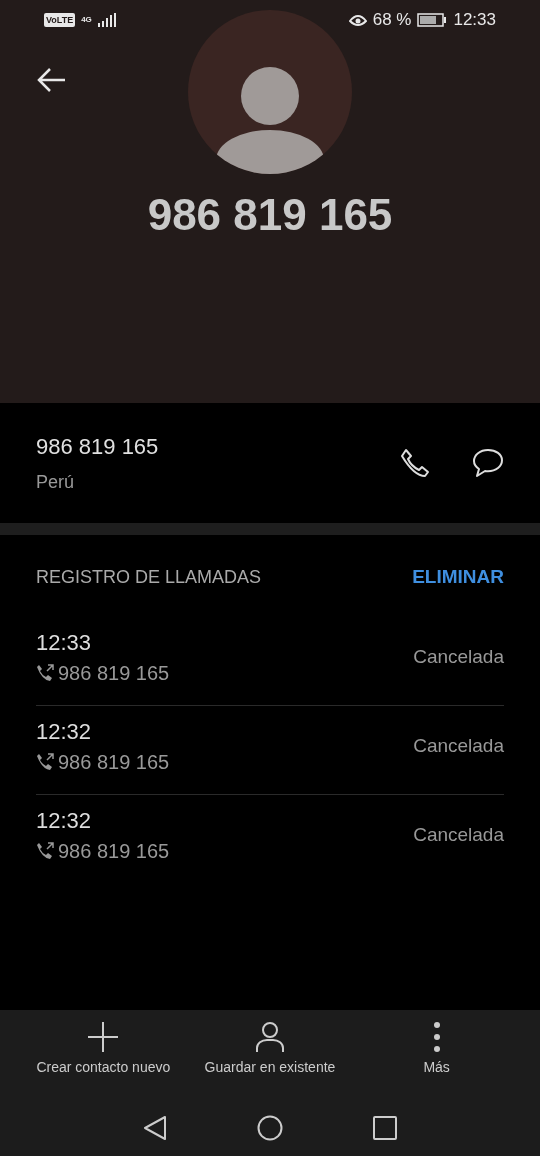 The image size is (540, 1156). I want to click on section-title: REGISTRO DE LLAMADAS, so click(149, 577).